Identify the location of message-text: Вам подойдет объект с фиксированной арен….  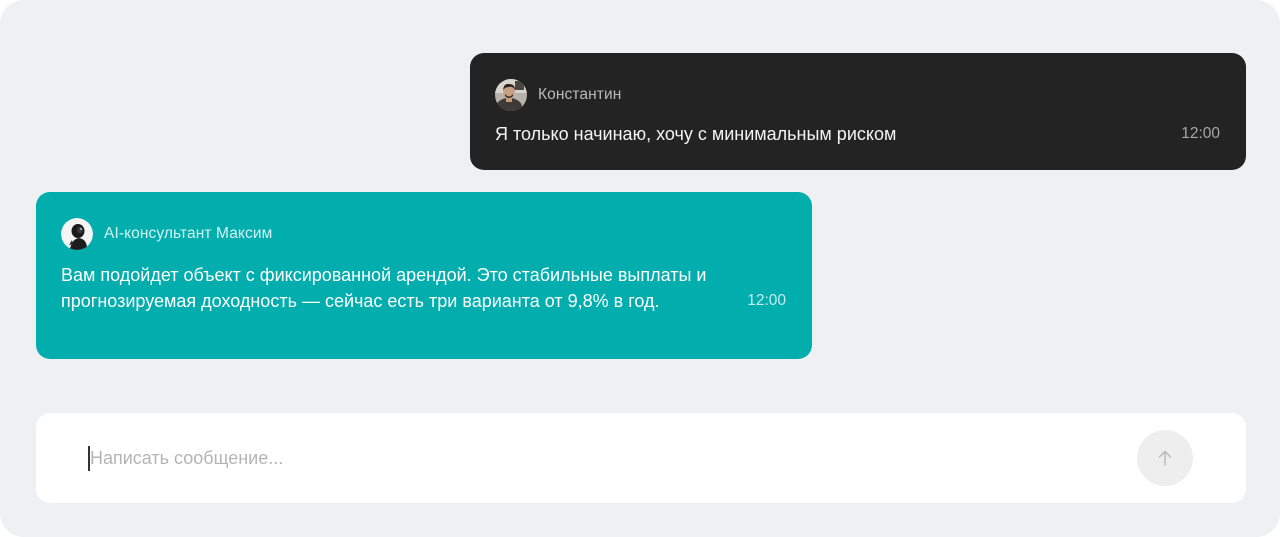
(384, 288).